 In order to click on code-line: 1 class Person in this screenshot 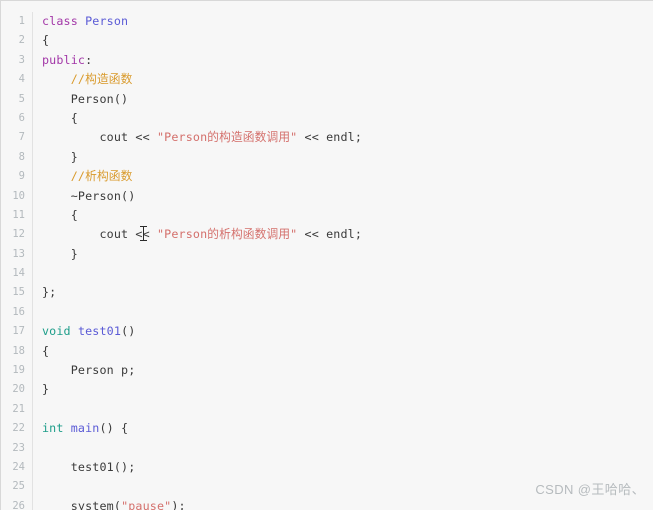, I will do `click(327, 22)`.